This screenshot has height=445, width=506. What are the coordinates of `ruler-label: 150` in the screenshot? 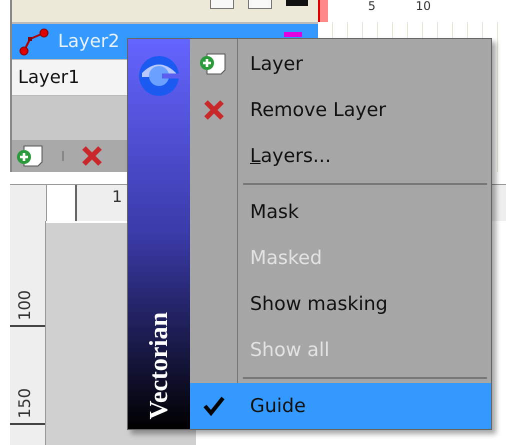 It's located at (25, 403).